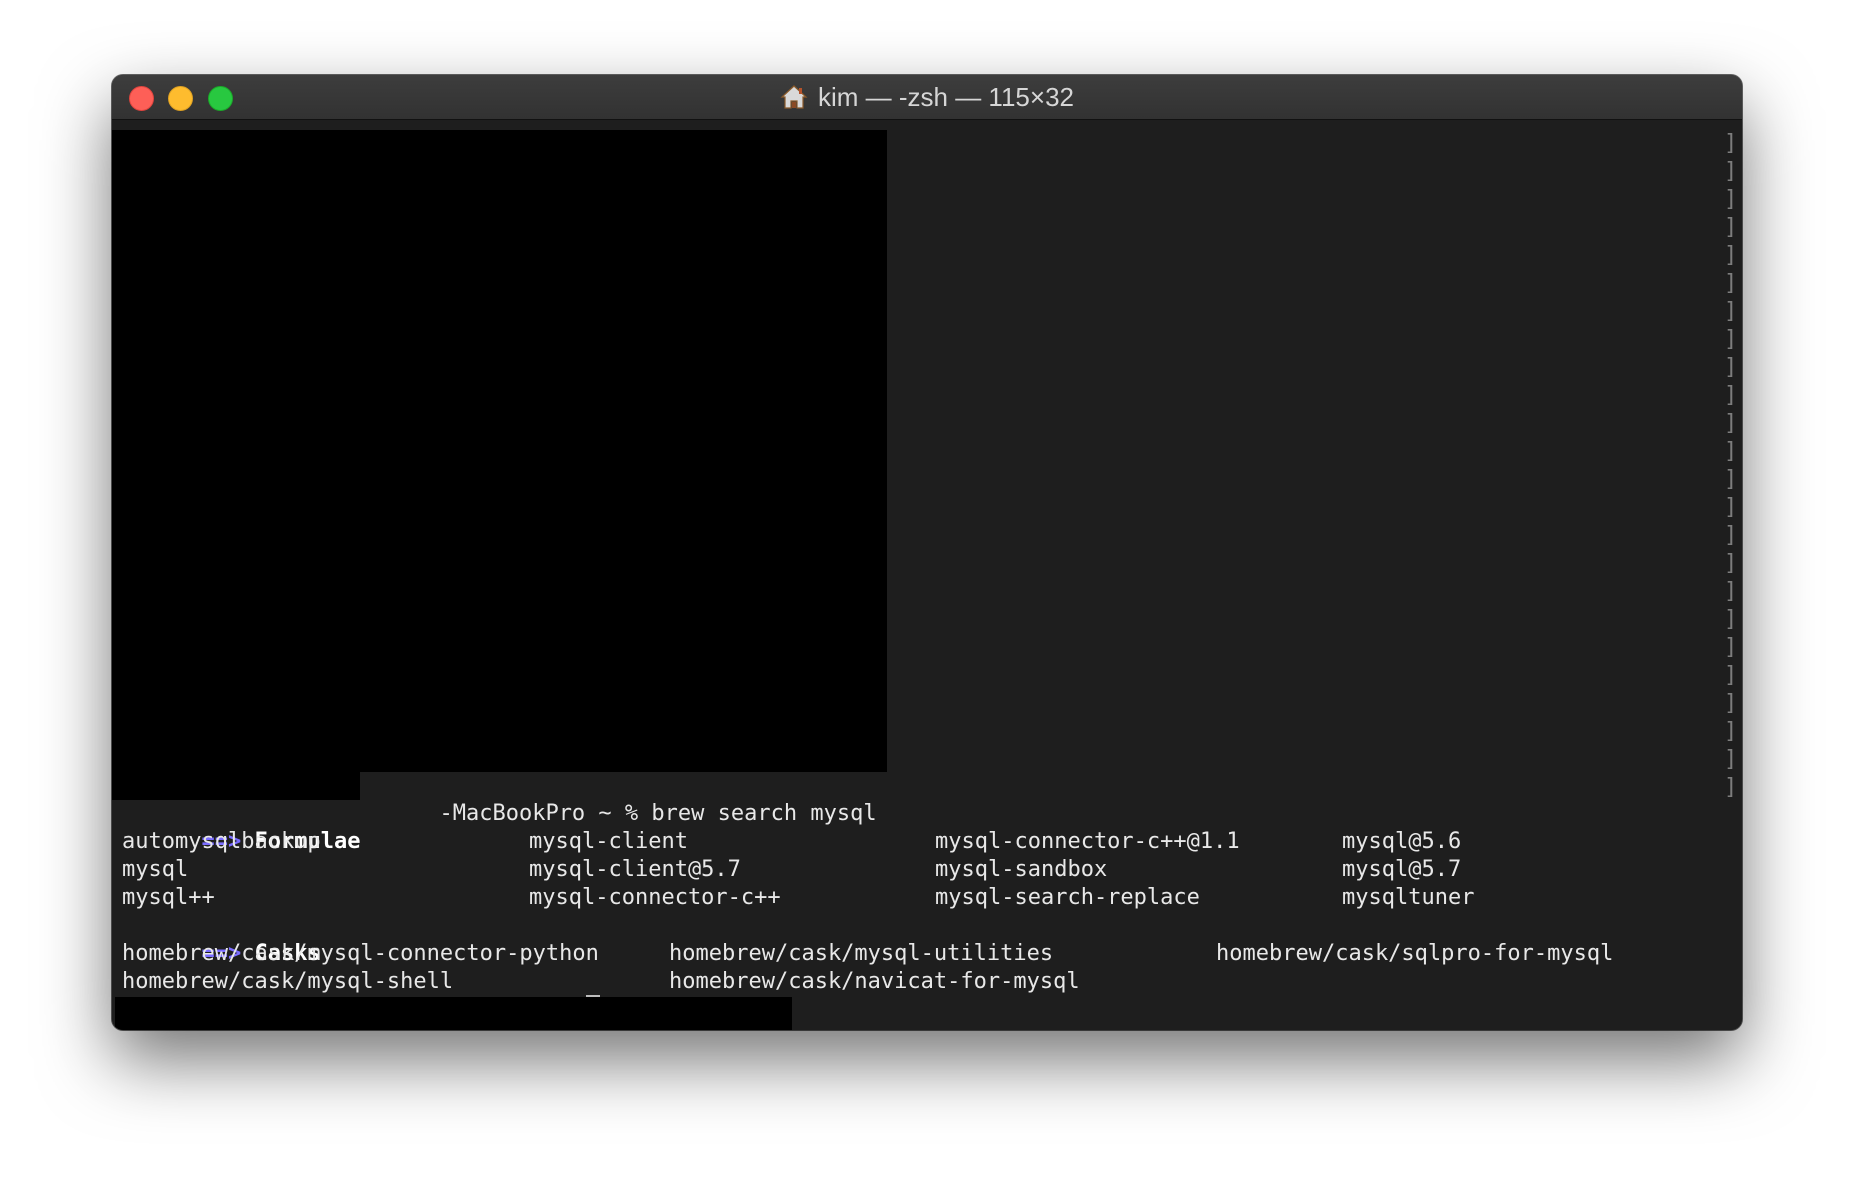  What do you see at coordinates (236, 786) in the screenshot?
I see `redacted-hostname` at bounding box center [236, 786].